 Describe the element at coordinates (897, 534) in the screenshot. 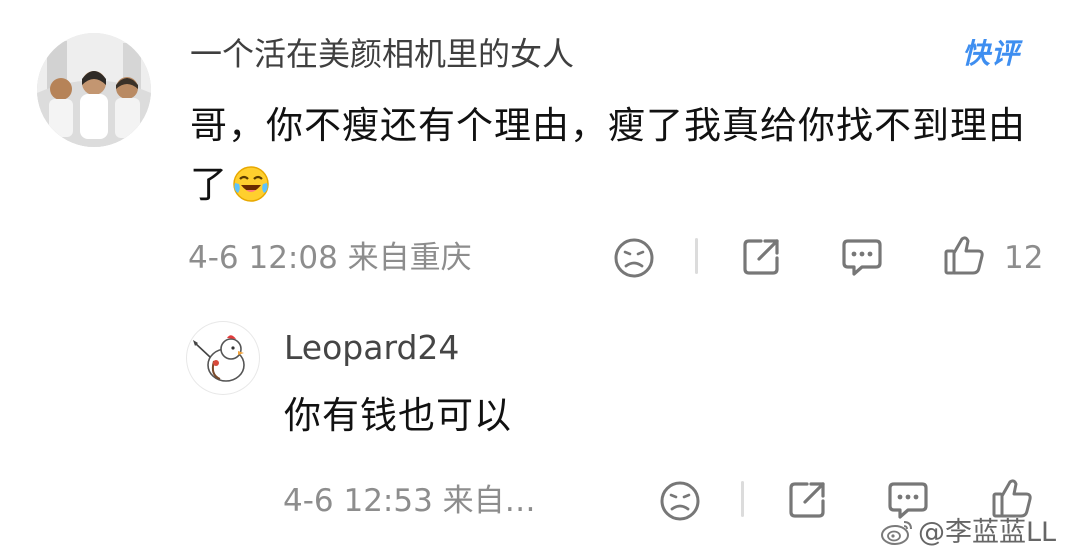

I see `weibo-logo-icon` at that location.